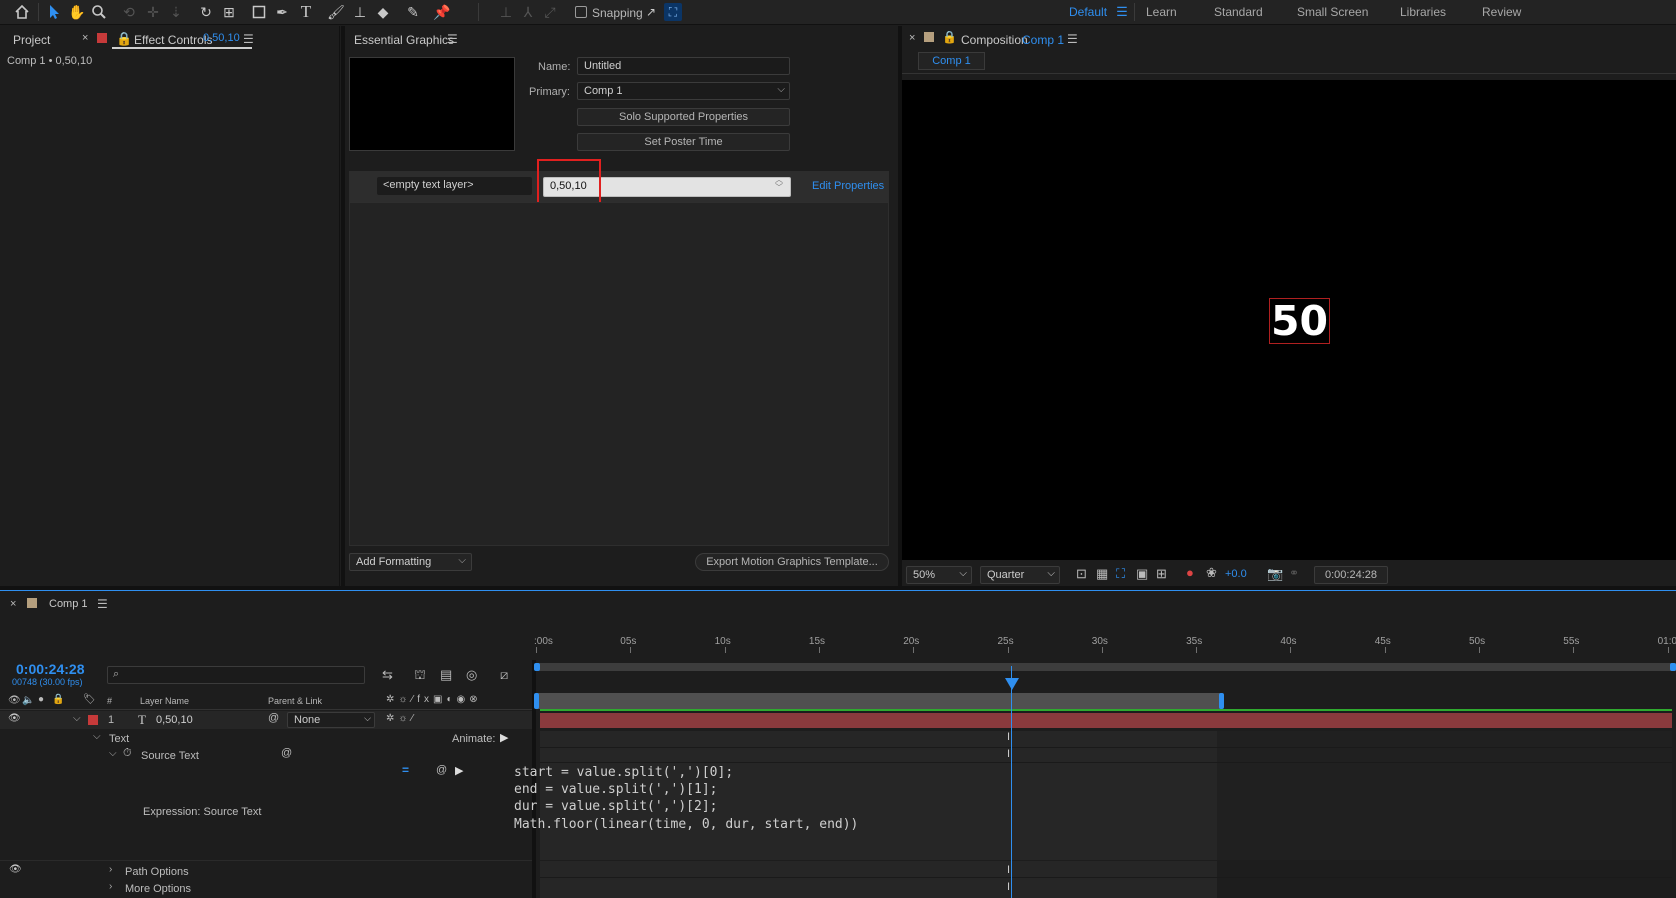 The height and width of the screenshot is (898, 1676). I want to click on solo-supported-properties-button: Solo Supported Properties, so click(683, 117).